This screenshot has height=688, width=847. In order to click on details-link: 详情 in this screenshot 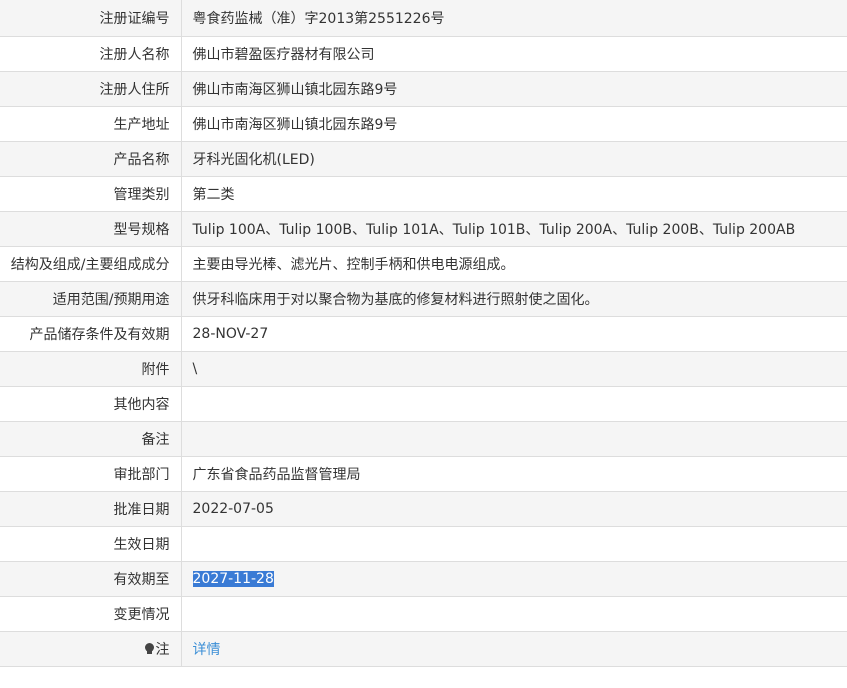, I will do `click(207, 650)`.